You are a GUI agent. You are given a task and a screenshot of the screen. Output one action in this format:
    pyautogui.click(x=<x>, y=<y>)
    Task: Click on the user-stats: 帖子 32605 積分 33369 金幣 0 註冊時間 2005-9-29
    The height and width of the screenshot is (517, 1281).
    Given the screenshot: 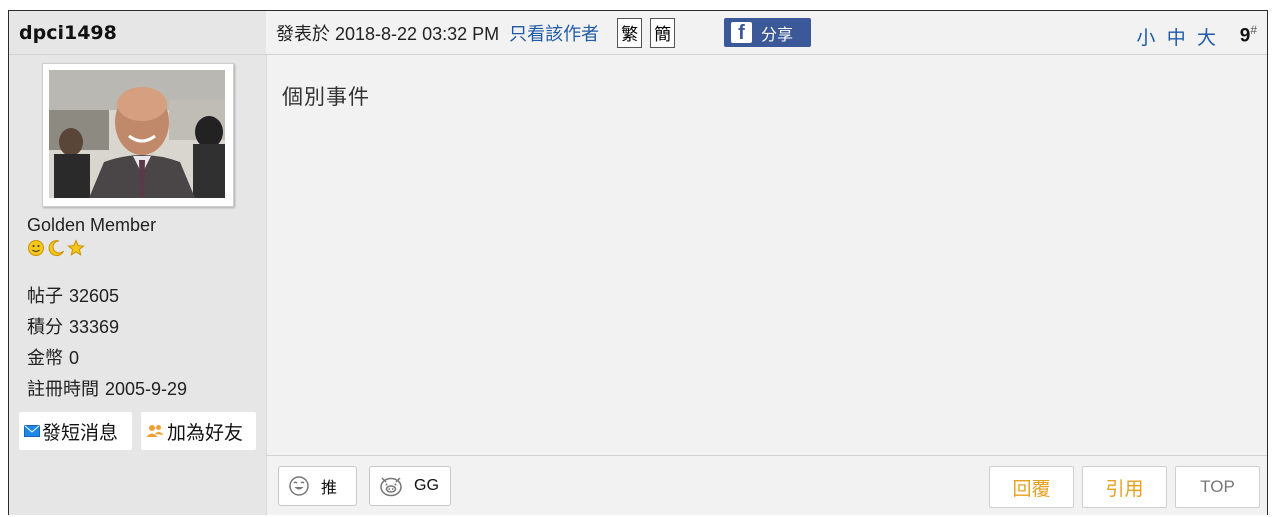 What is the action you would take?
    pyautogui.click(x=107, y=343)
    